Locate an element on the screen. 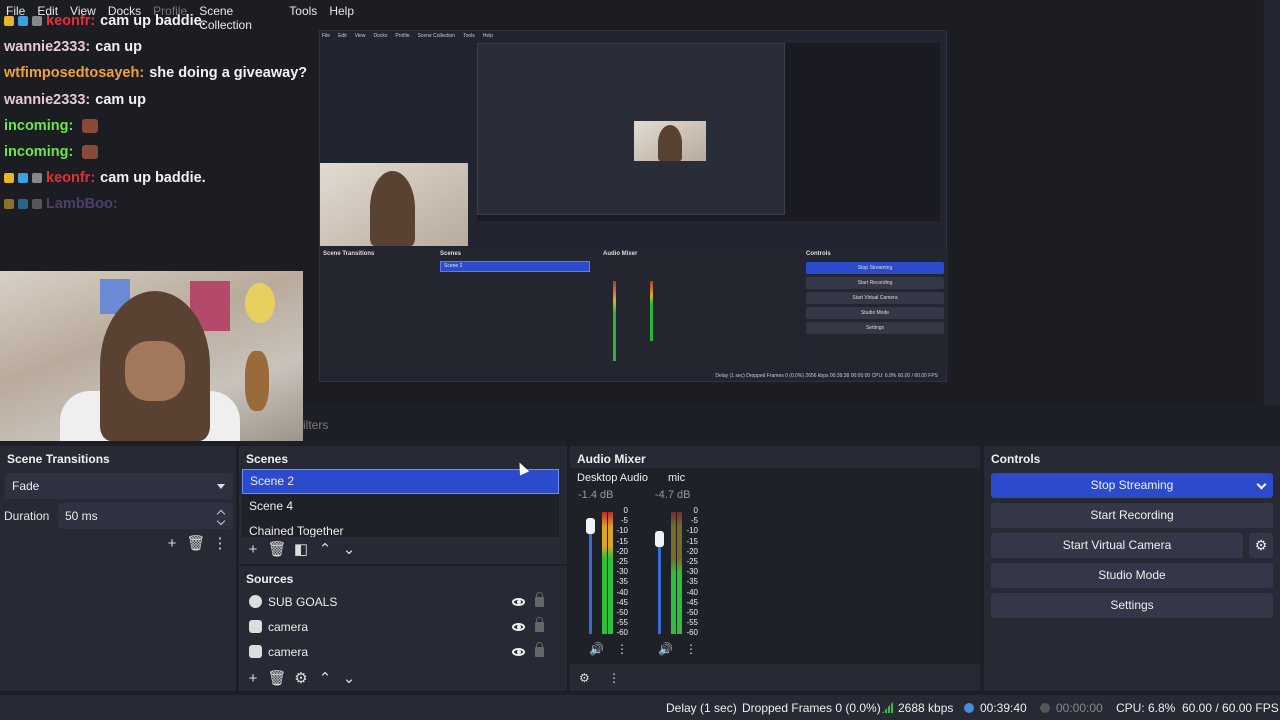  nested-studio-mode: Studio Mode is located at coordinates (875, 313).